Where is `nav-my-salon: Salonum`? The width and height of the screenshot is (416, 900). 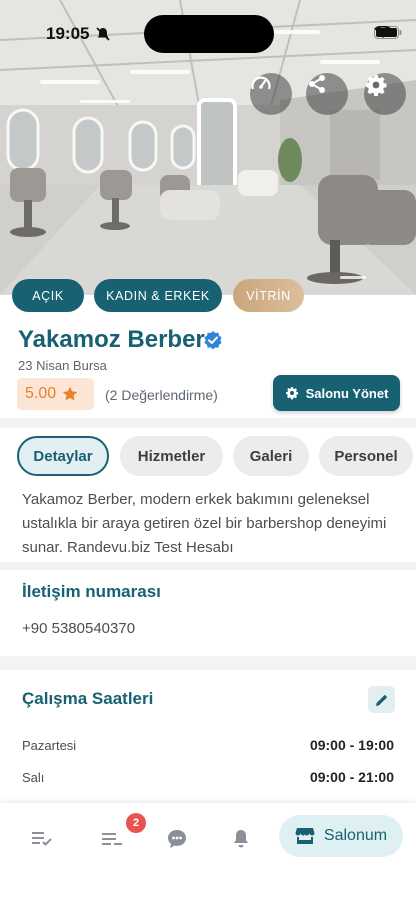 nav-my-salon: Salonum is located at coordinates (341, 836).